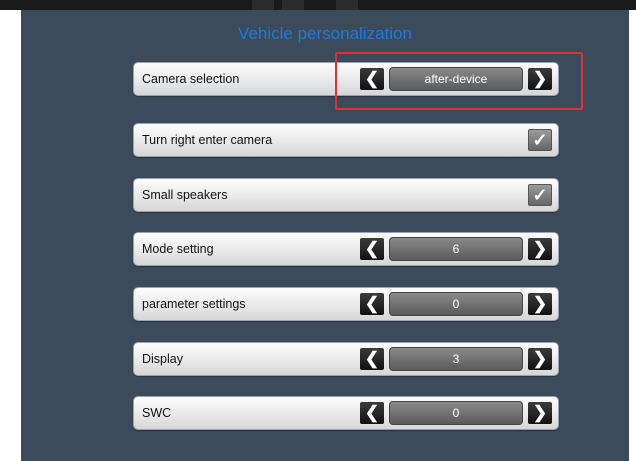 This screenshot has height=461, width=636. Describe the element at coordinates (346, 359) in the screenshot. I see `setting-row-display: Display ❮ 3 ❯` at that location.